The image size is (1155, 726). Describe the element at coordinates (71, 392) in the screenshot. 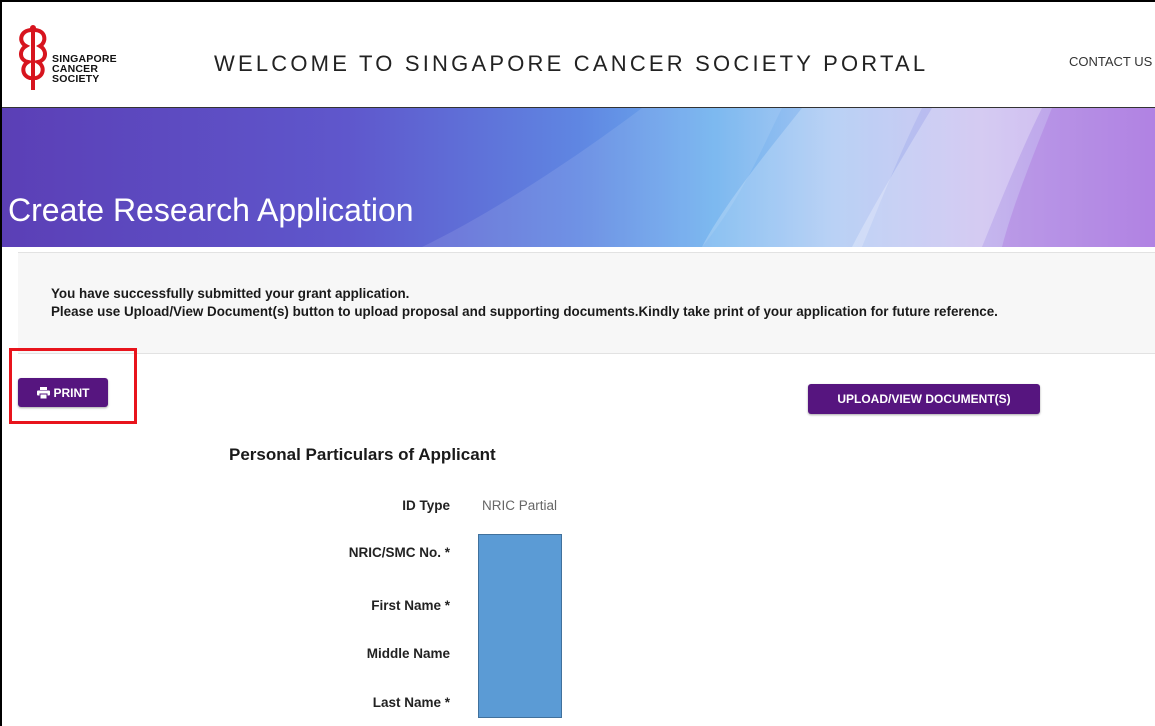

I see `print-button-label: PRINT` at that location.